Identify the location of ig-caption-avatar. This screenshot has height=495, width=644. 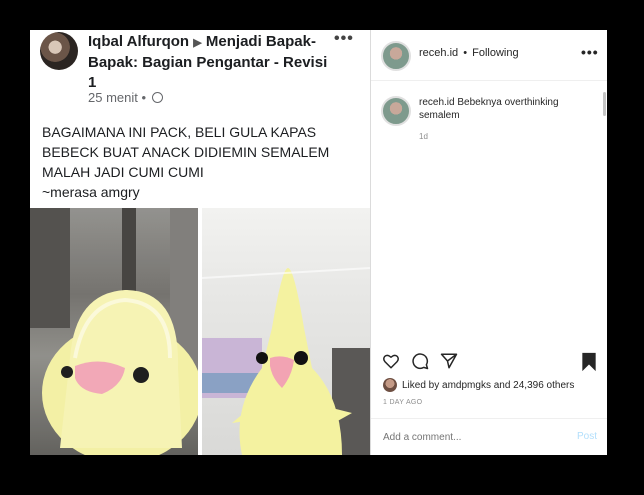
(396, 111).